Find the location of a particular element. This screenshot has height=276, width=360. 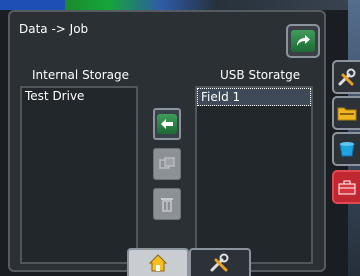

background-map-strip is located at coordinates (180, 5).